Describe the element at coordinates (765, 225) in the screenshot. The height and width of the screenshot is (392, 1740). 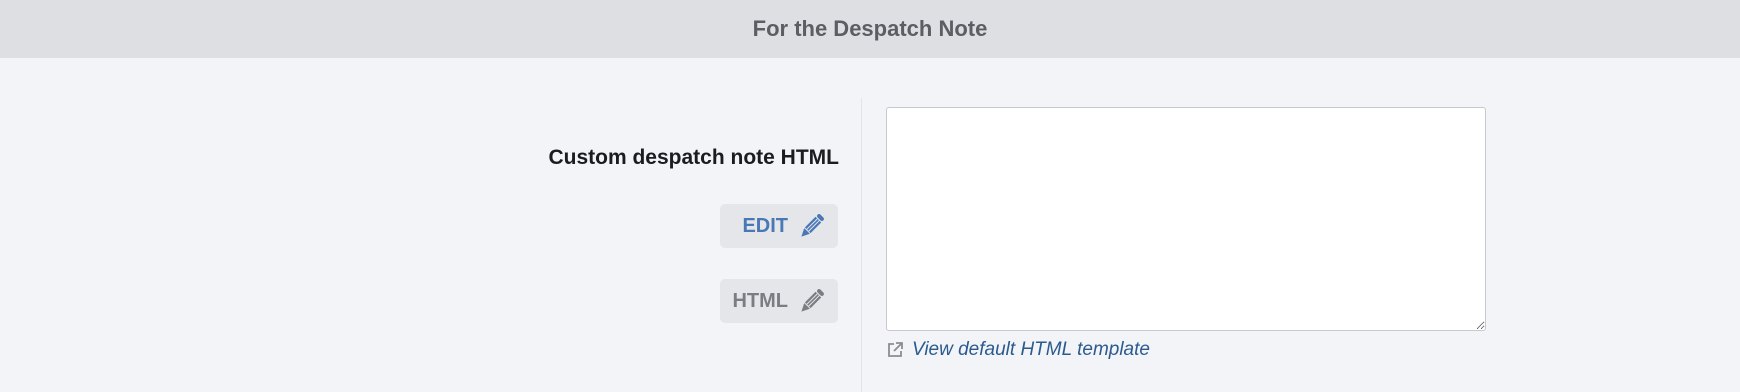
I see `edit-button-label: EDIT` at that location.